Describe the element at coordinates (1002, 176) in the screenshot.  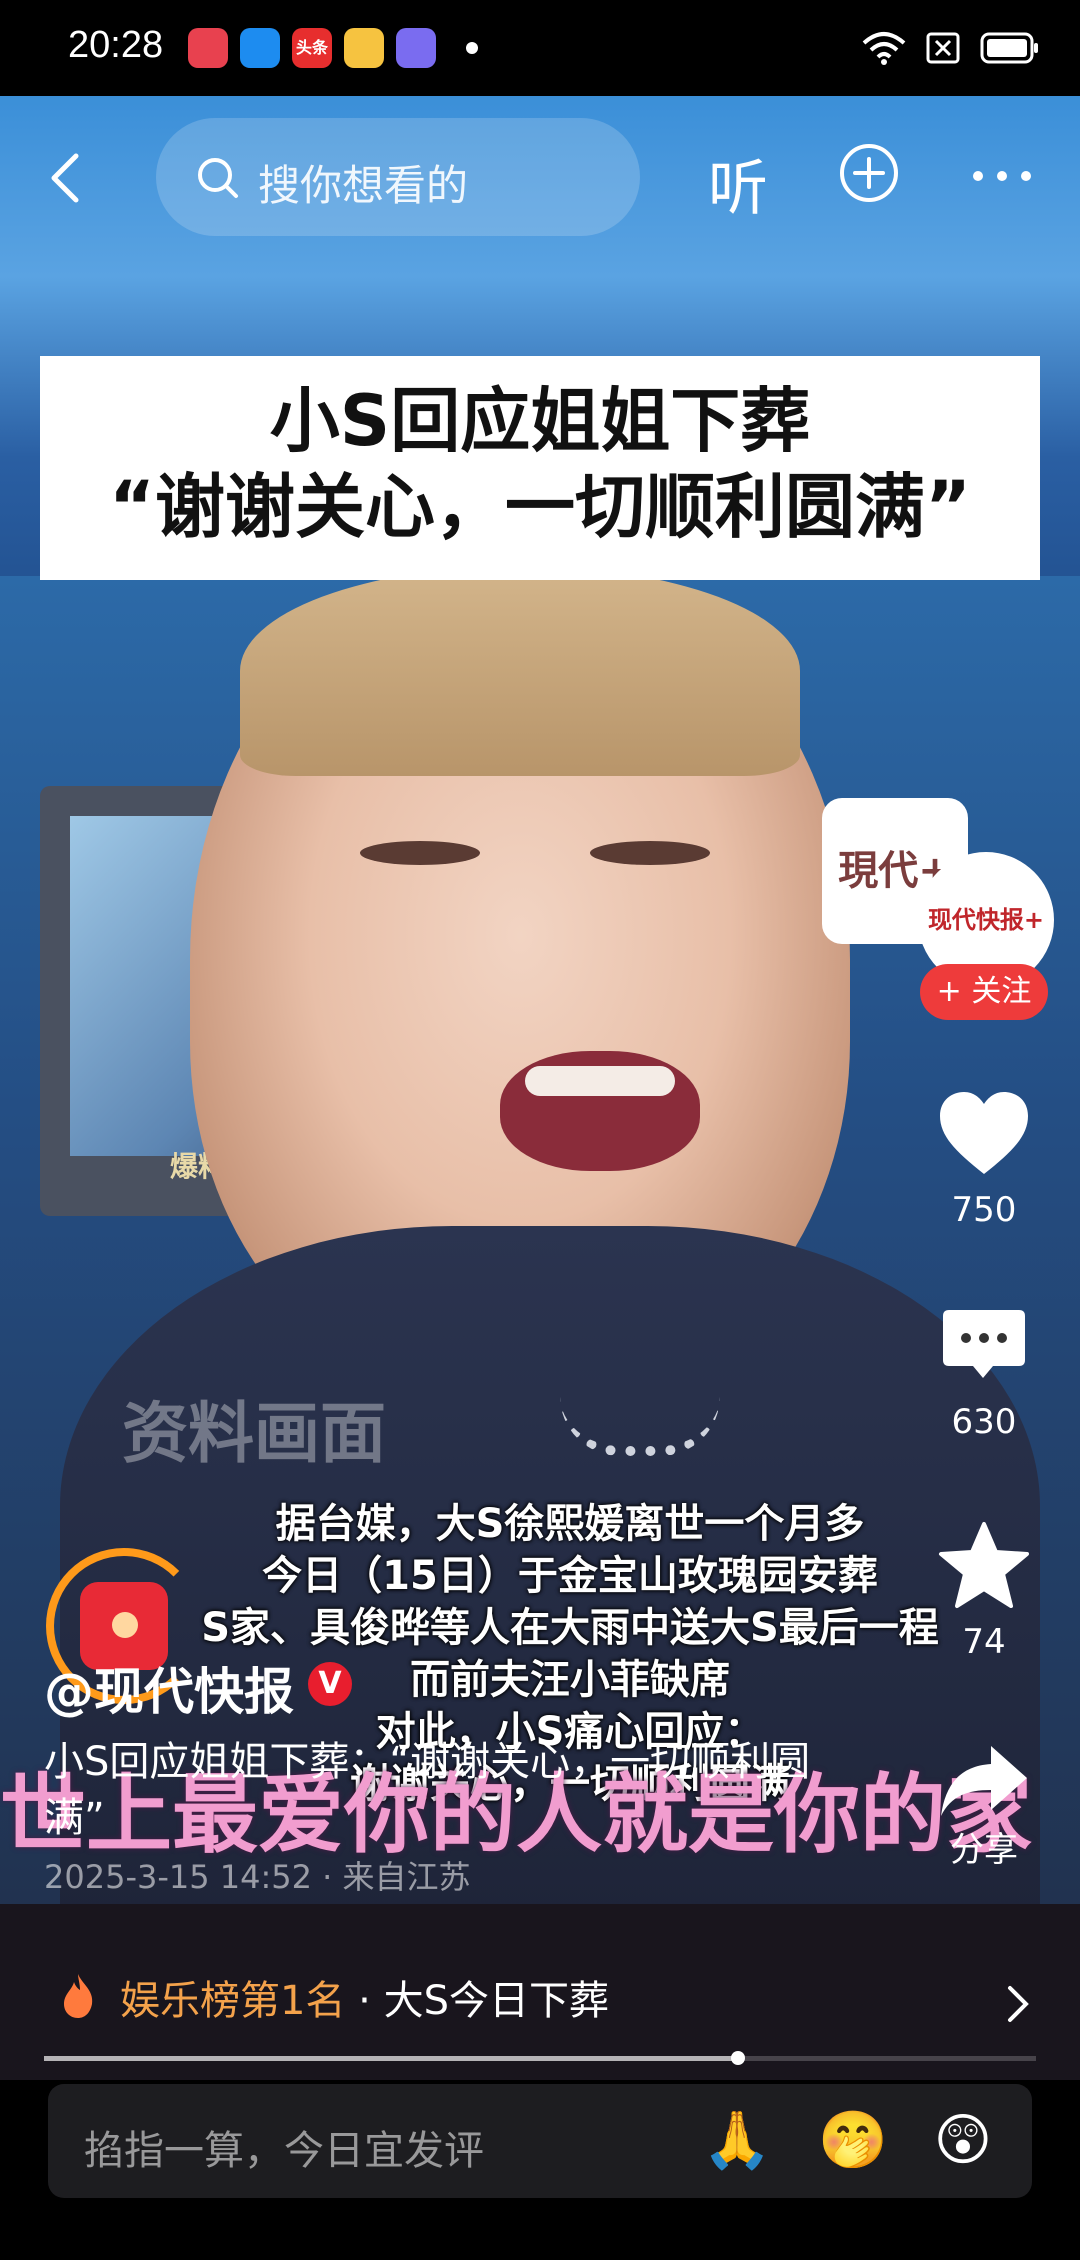
I see `more-options-button` at that location.